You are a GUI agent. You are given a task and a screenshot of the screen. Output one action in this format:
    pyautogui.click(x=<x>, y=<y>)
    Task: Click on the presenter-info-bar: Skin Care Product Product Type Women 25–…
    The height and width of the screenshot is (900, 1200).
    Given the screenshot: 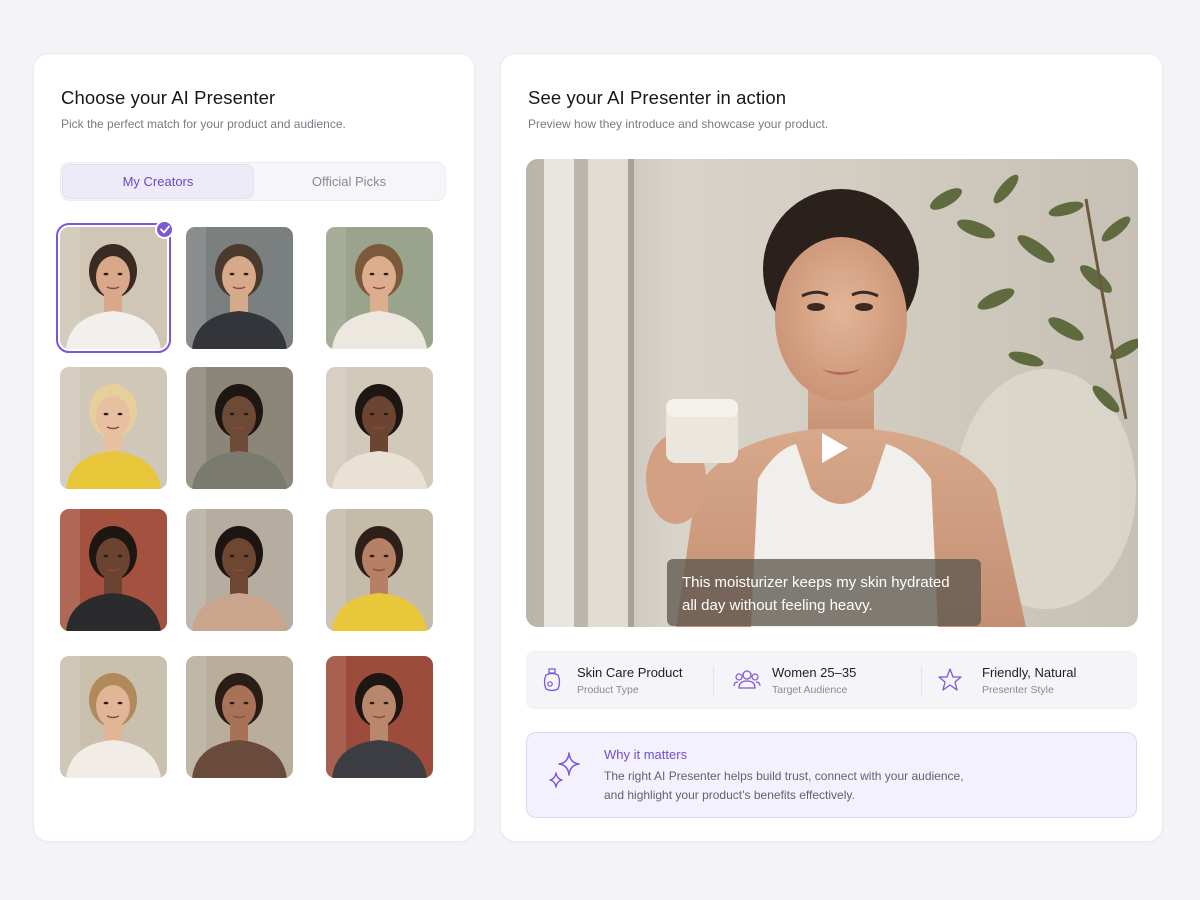 What is the action you would take?
    pyautogui.click(x=831, y=680)
    